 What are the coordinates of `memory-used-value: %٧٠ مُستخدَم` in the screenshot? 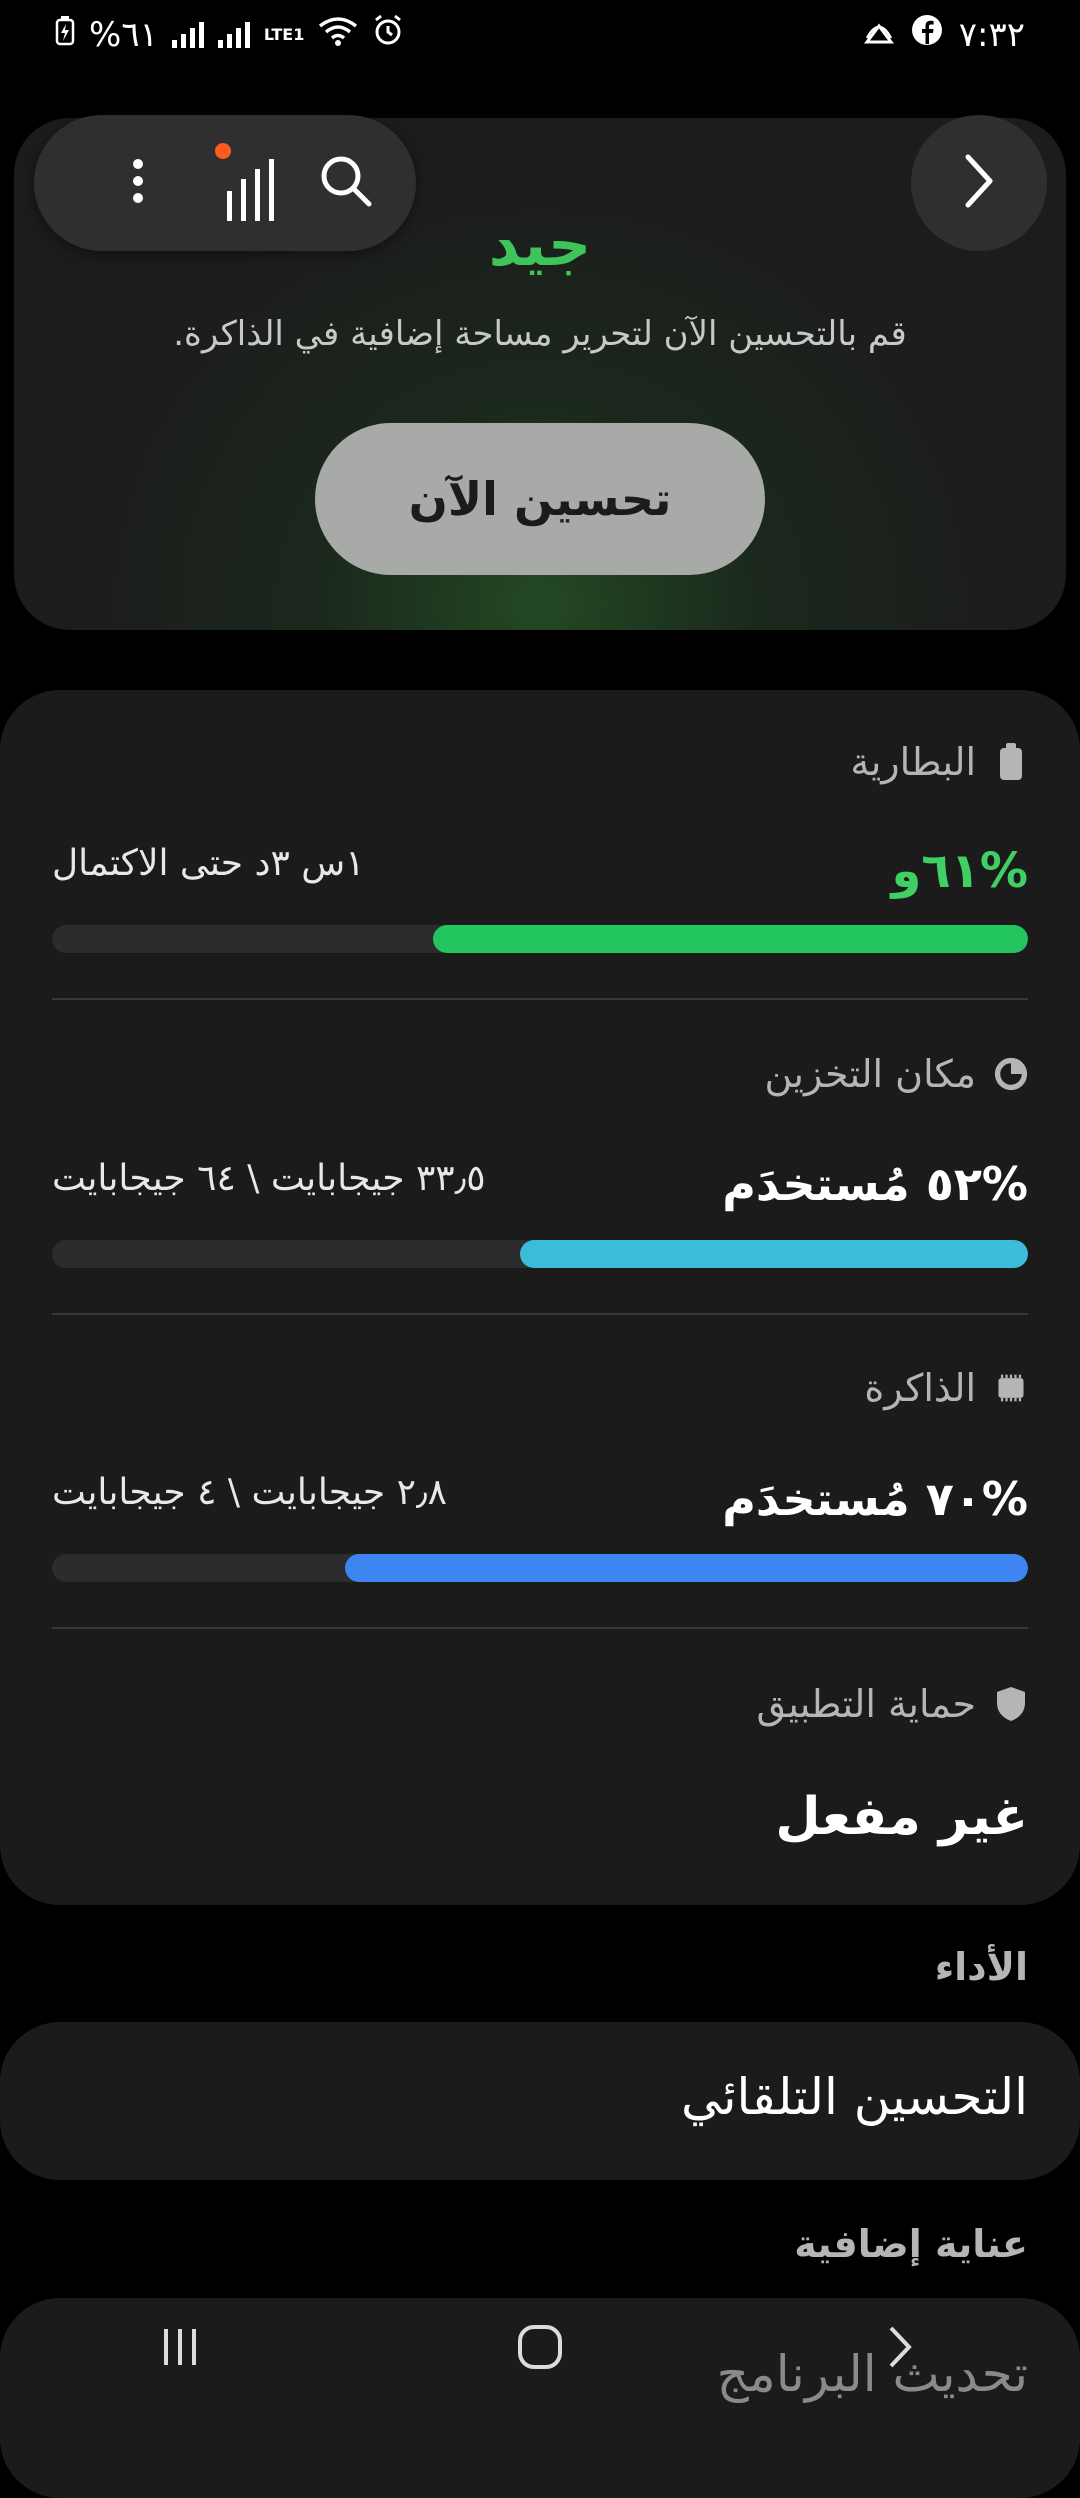 It's located at (875, 1499).